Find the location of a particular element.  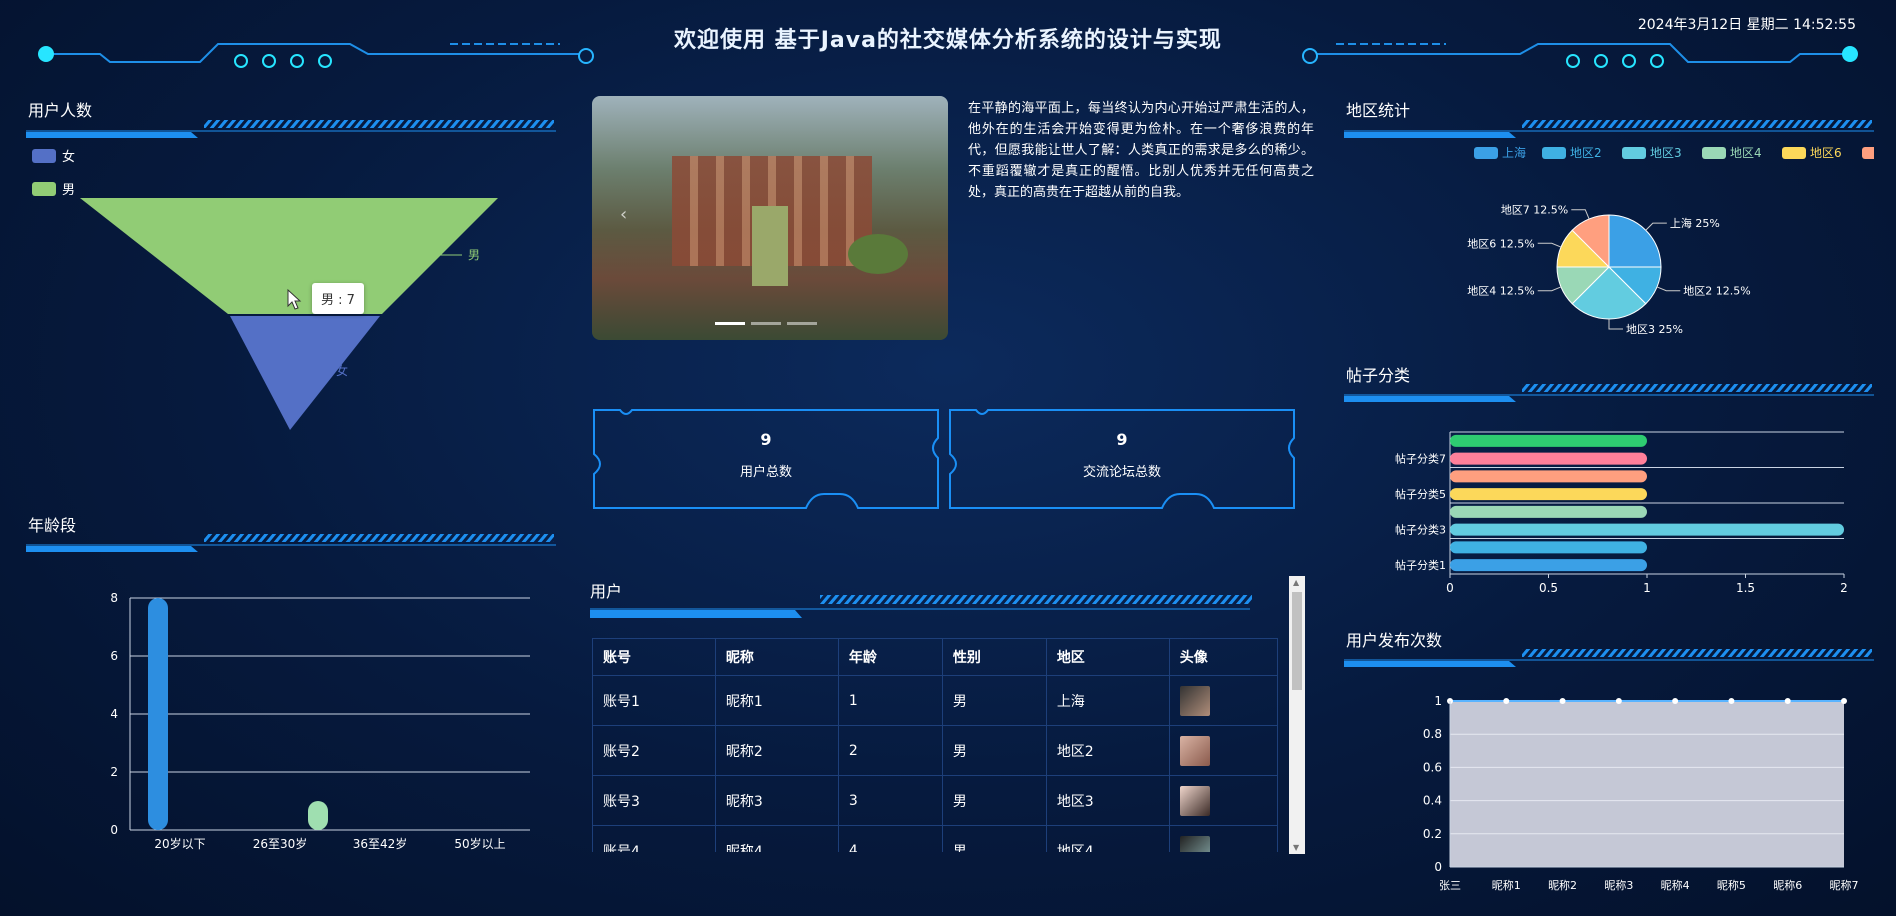

stat-forums-value: 9 is located at coordinates (1122, 439).